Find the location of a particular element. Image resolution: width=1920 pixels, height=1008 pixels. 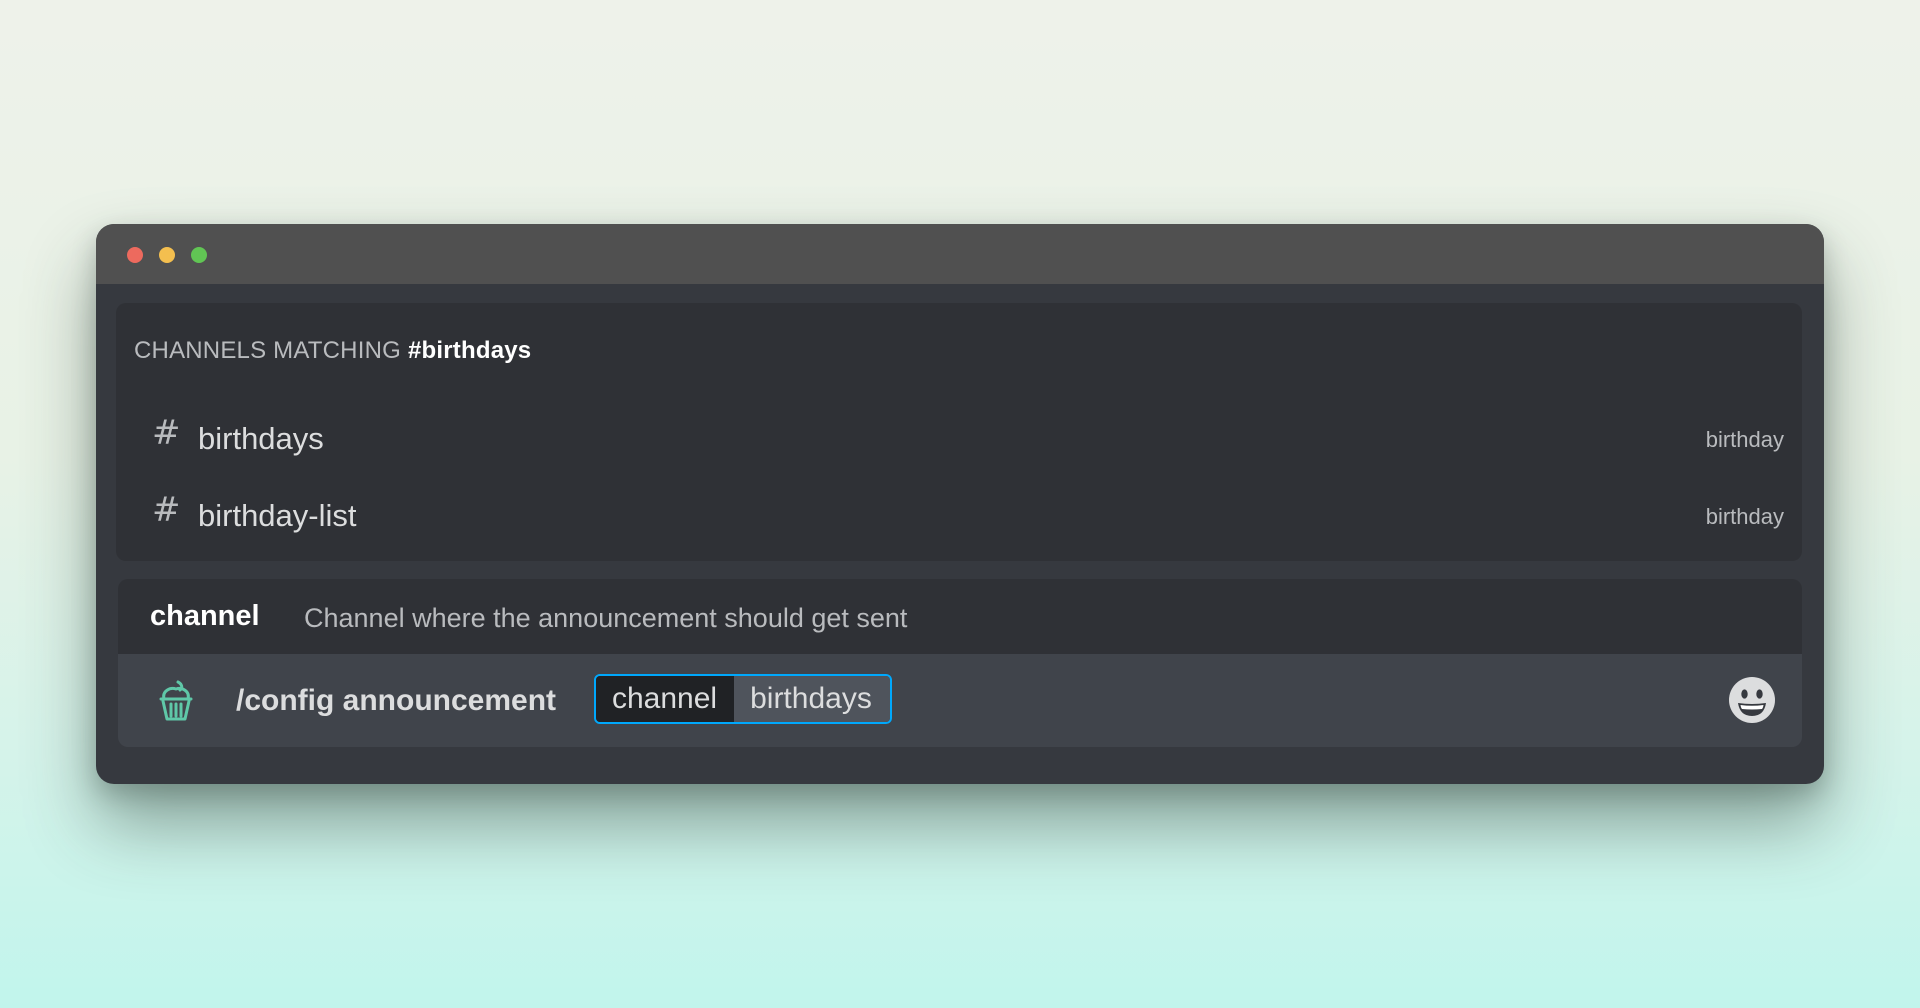

command-parameter-pill: channel birthdays is located at coordinates (743, 699).